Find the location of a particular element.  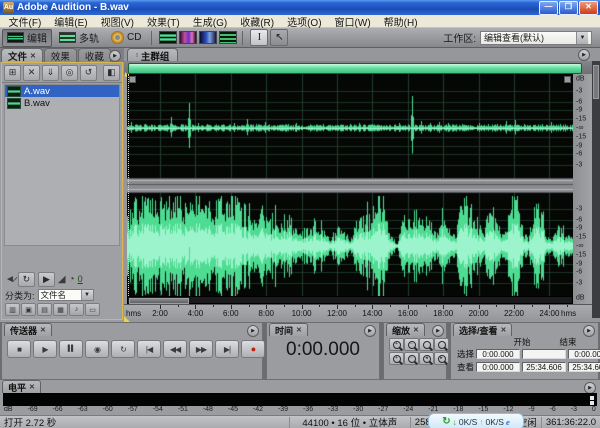

zoom-sel-left-button: ◂ is located at coordinates (426, 358).